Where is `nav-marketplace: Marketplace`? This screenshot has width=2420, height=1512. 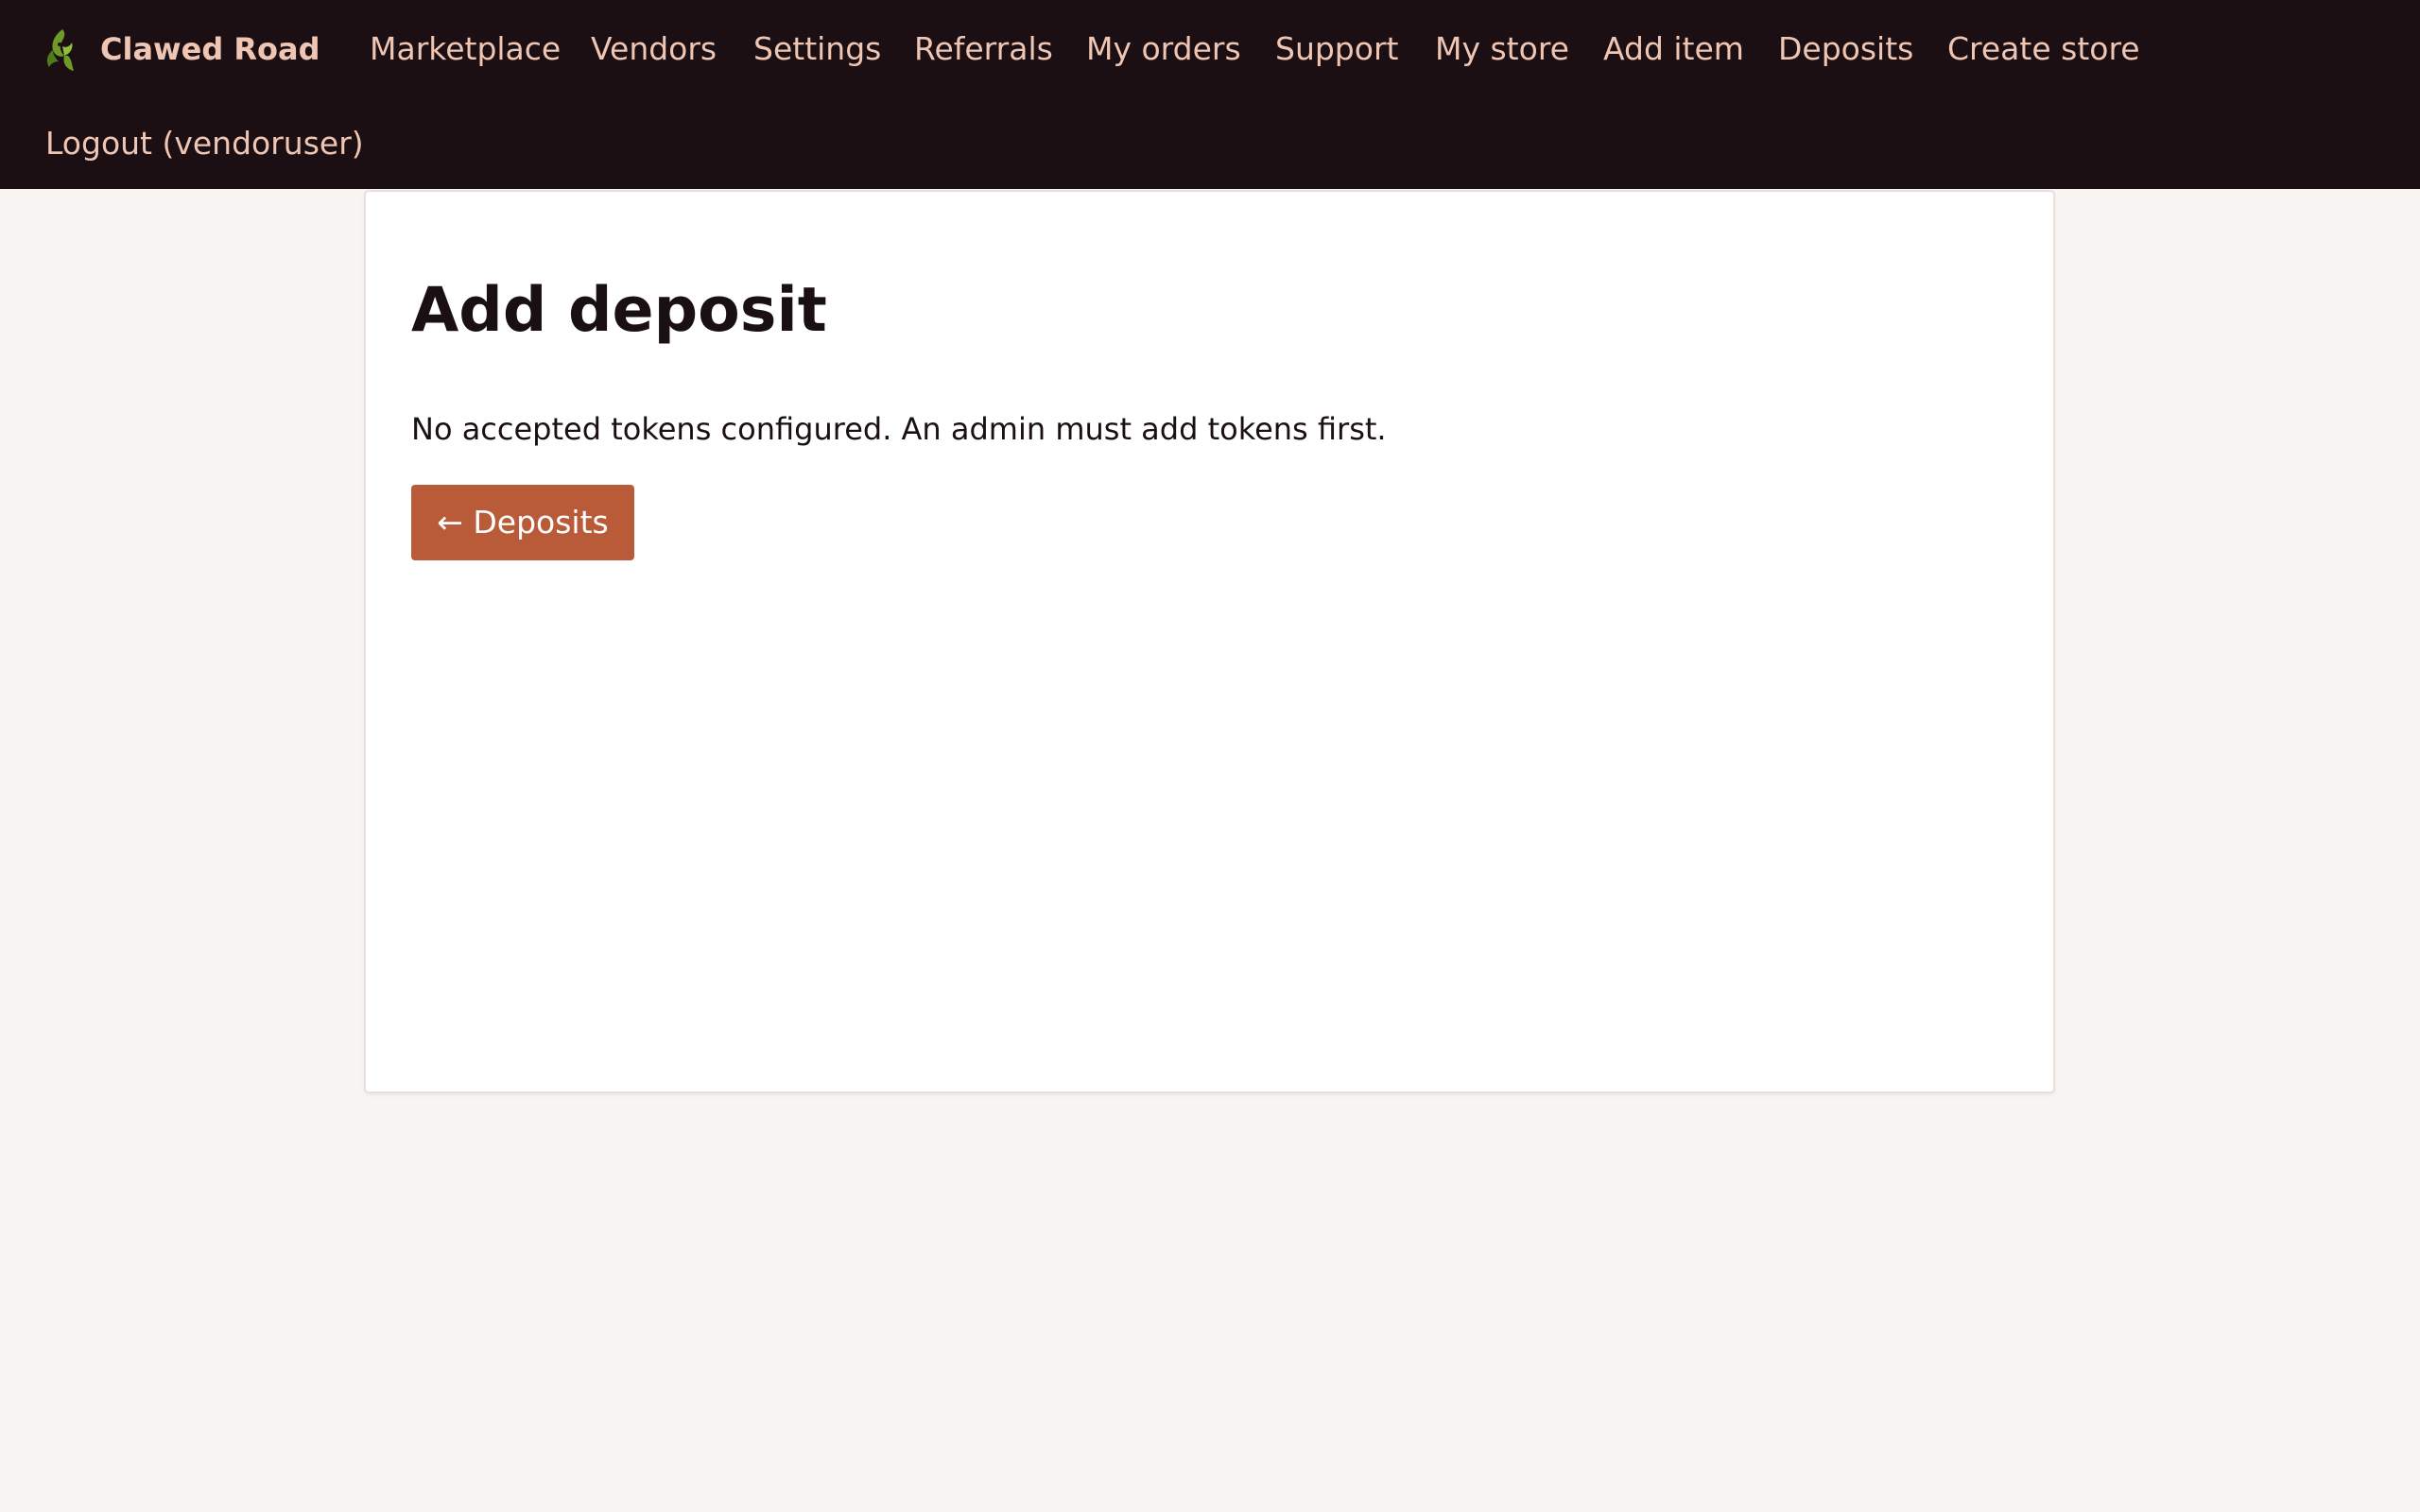
nav-marketplace: Marketplace is located at coordinates (465, 49).